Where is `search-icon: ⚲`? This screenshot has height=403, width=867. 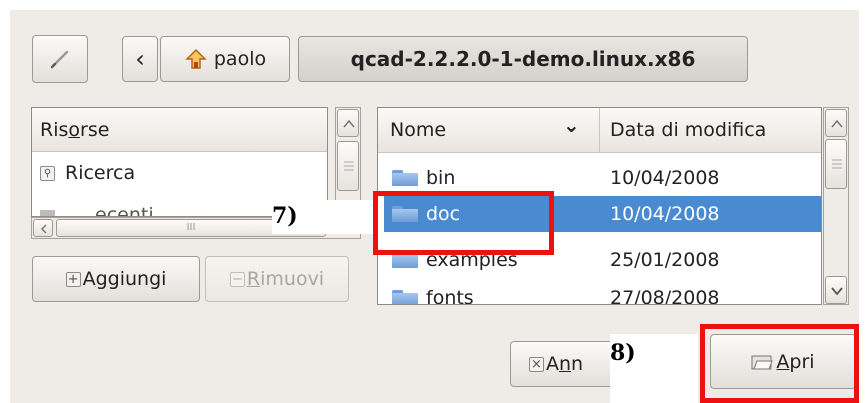
search-icon: ⚲ is located at coordinates (47, 173).